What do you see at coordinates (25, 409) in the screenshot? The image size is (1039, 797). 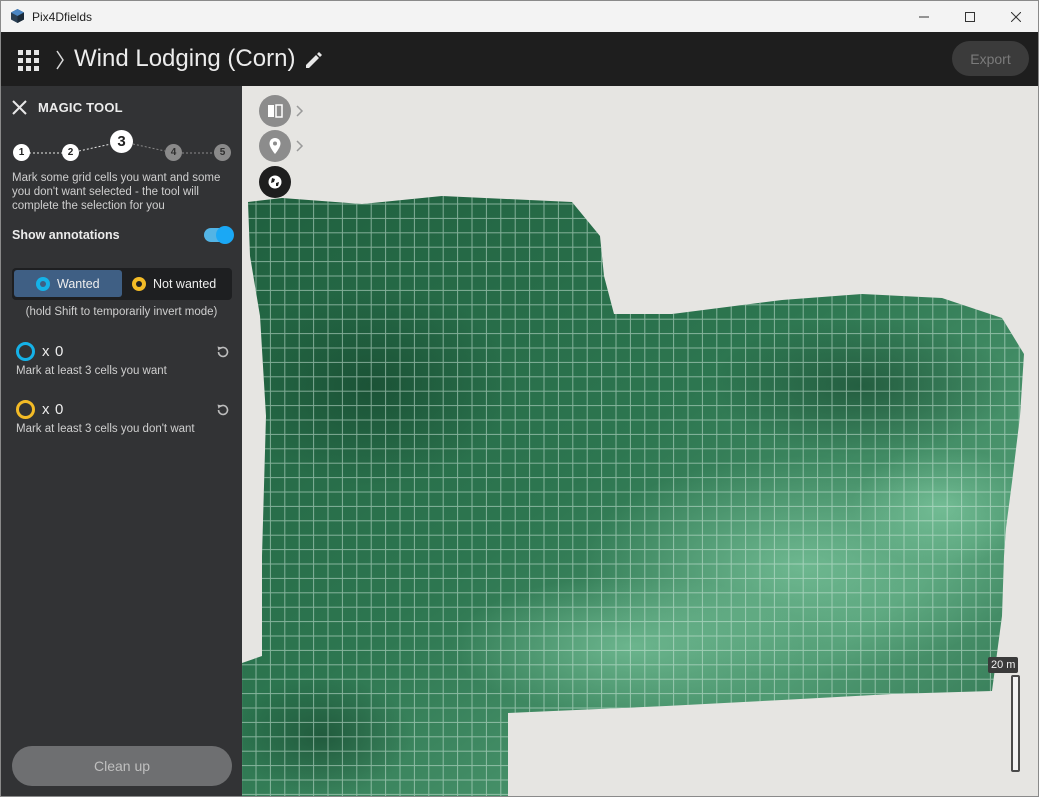 I see `not-wanted-ring-icon` at bounding box center [25, 409].